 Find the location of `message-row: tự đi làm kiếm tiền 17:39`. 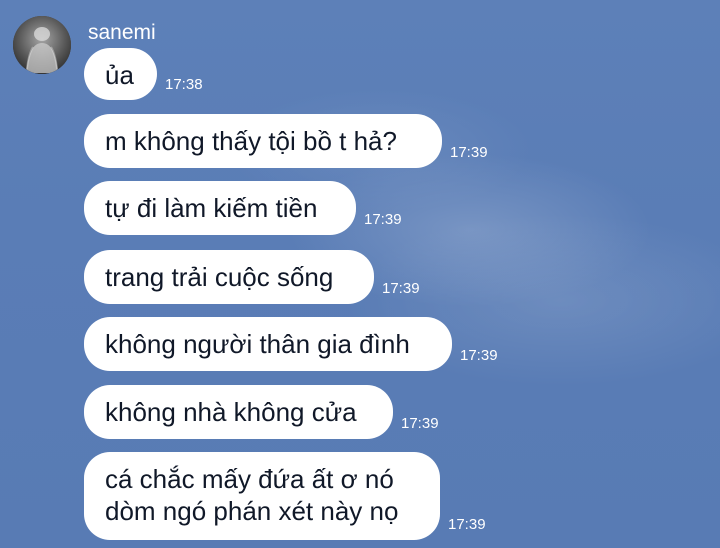

message-row: tự đi làm kiếm tiền 17:39 is located at coordinates (243, 208).